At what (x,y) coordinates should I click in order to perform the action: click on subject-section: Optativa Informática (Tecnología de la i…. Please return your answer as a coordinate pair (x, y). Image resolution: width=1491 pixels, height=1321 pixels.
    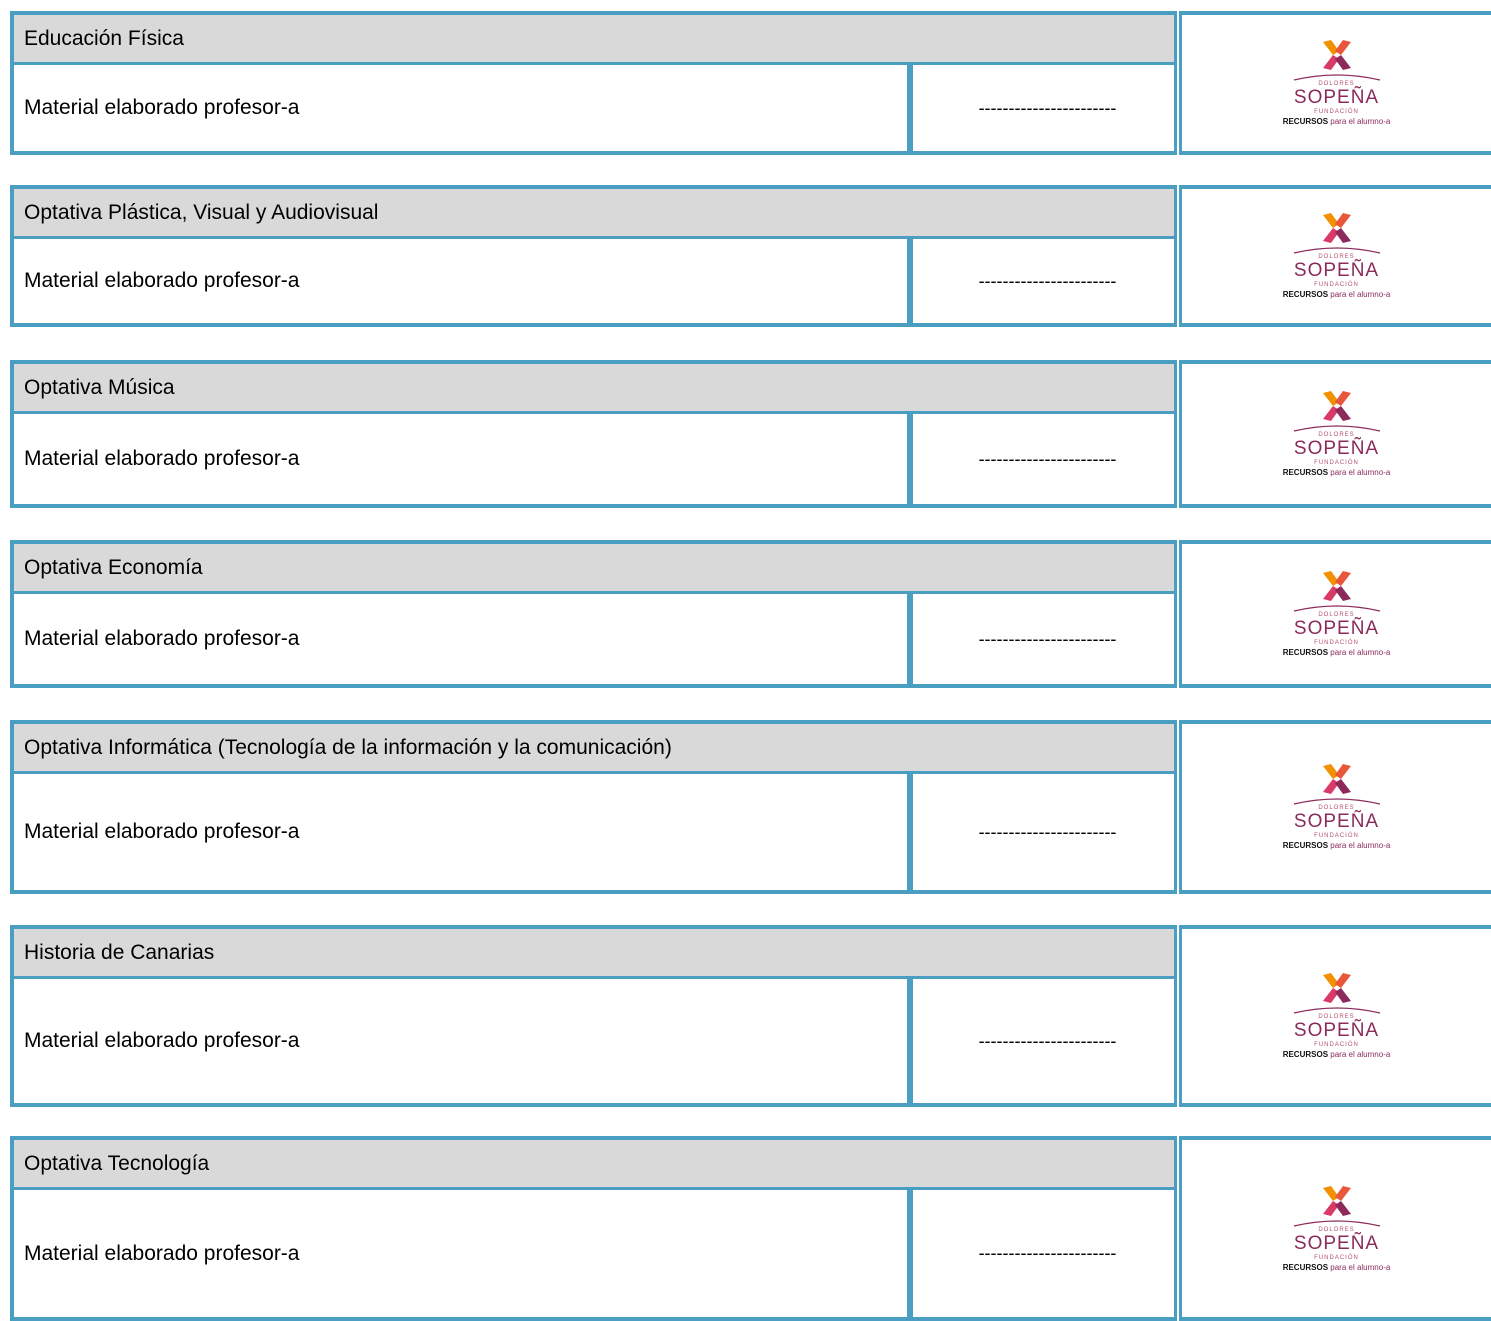
    Looking at the image, I should click on (750, 807).